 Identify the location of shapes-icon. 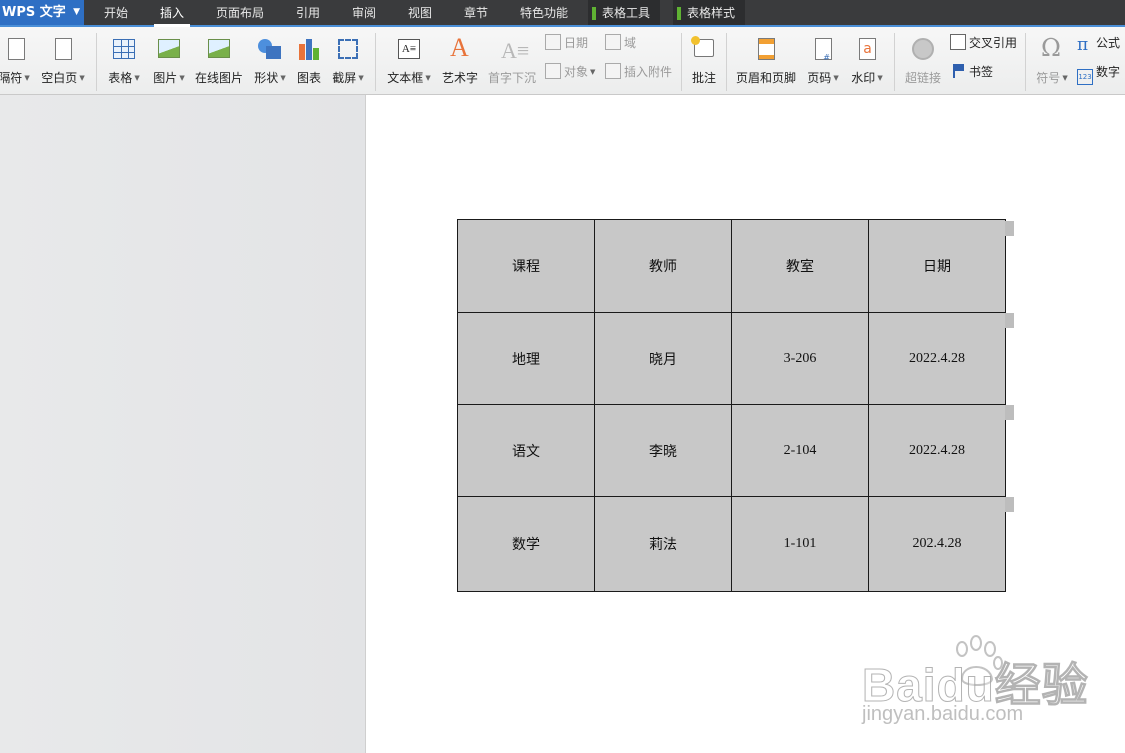
(270, 49).